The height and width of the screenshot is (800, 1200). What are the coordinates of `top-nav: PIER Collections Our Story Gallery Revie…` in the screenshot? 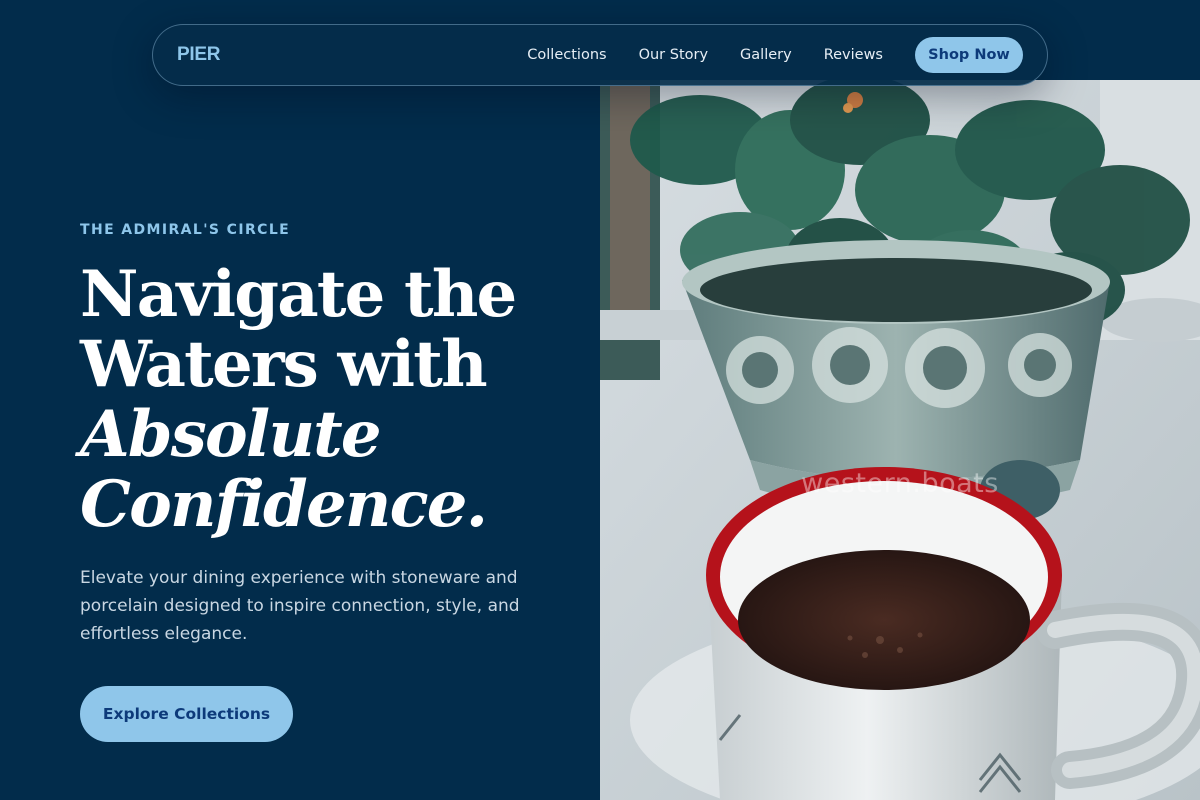 It's located at (600, 55).